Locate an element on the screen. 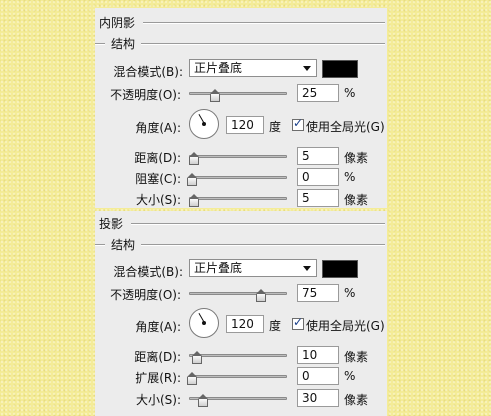  drop-shadow-structure-title: 结构 is located at coordinates (125, 244).